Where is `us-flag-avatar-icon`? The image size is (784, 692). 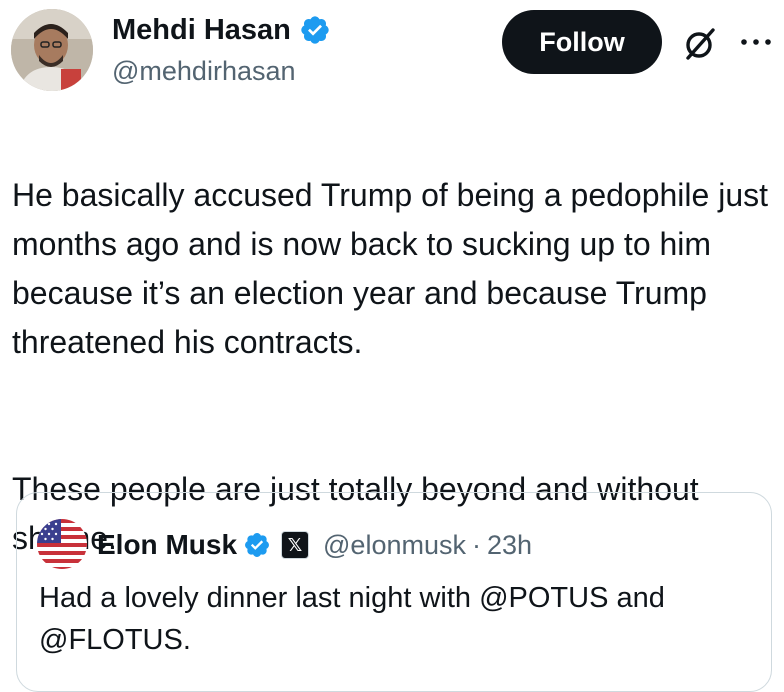
us-flag-avatar-icon is located at coordinates (62, 544).